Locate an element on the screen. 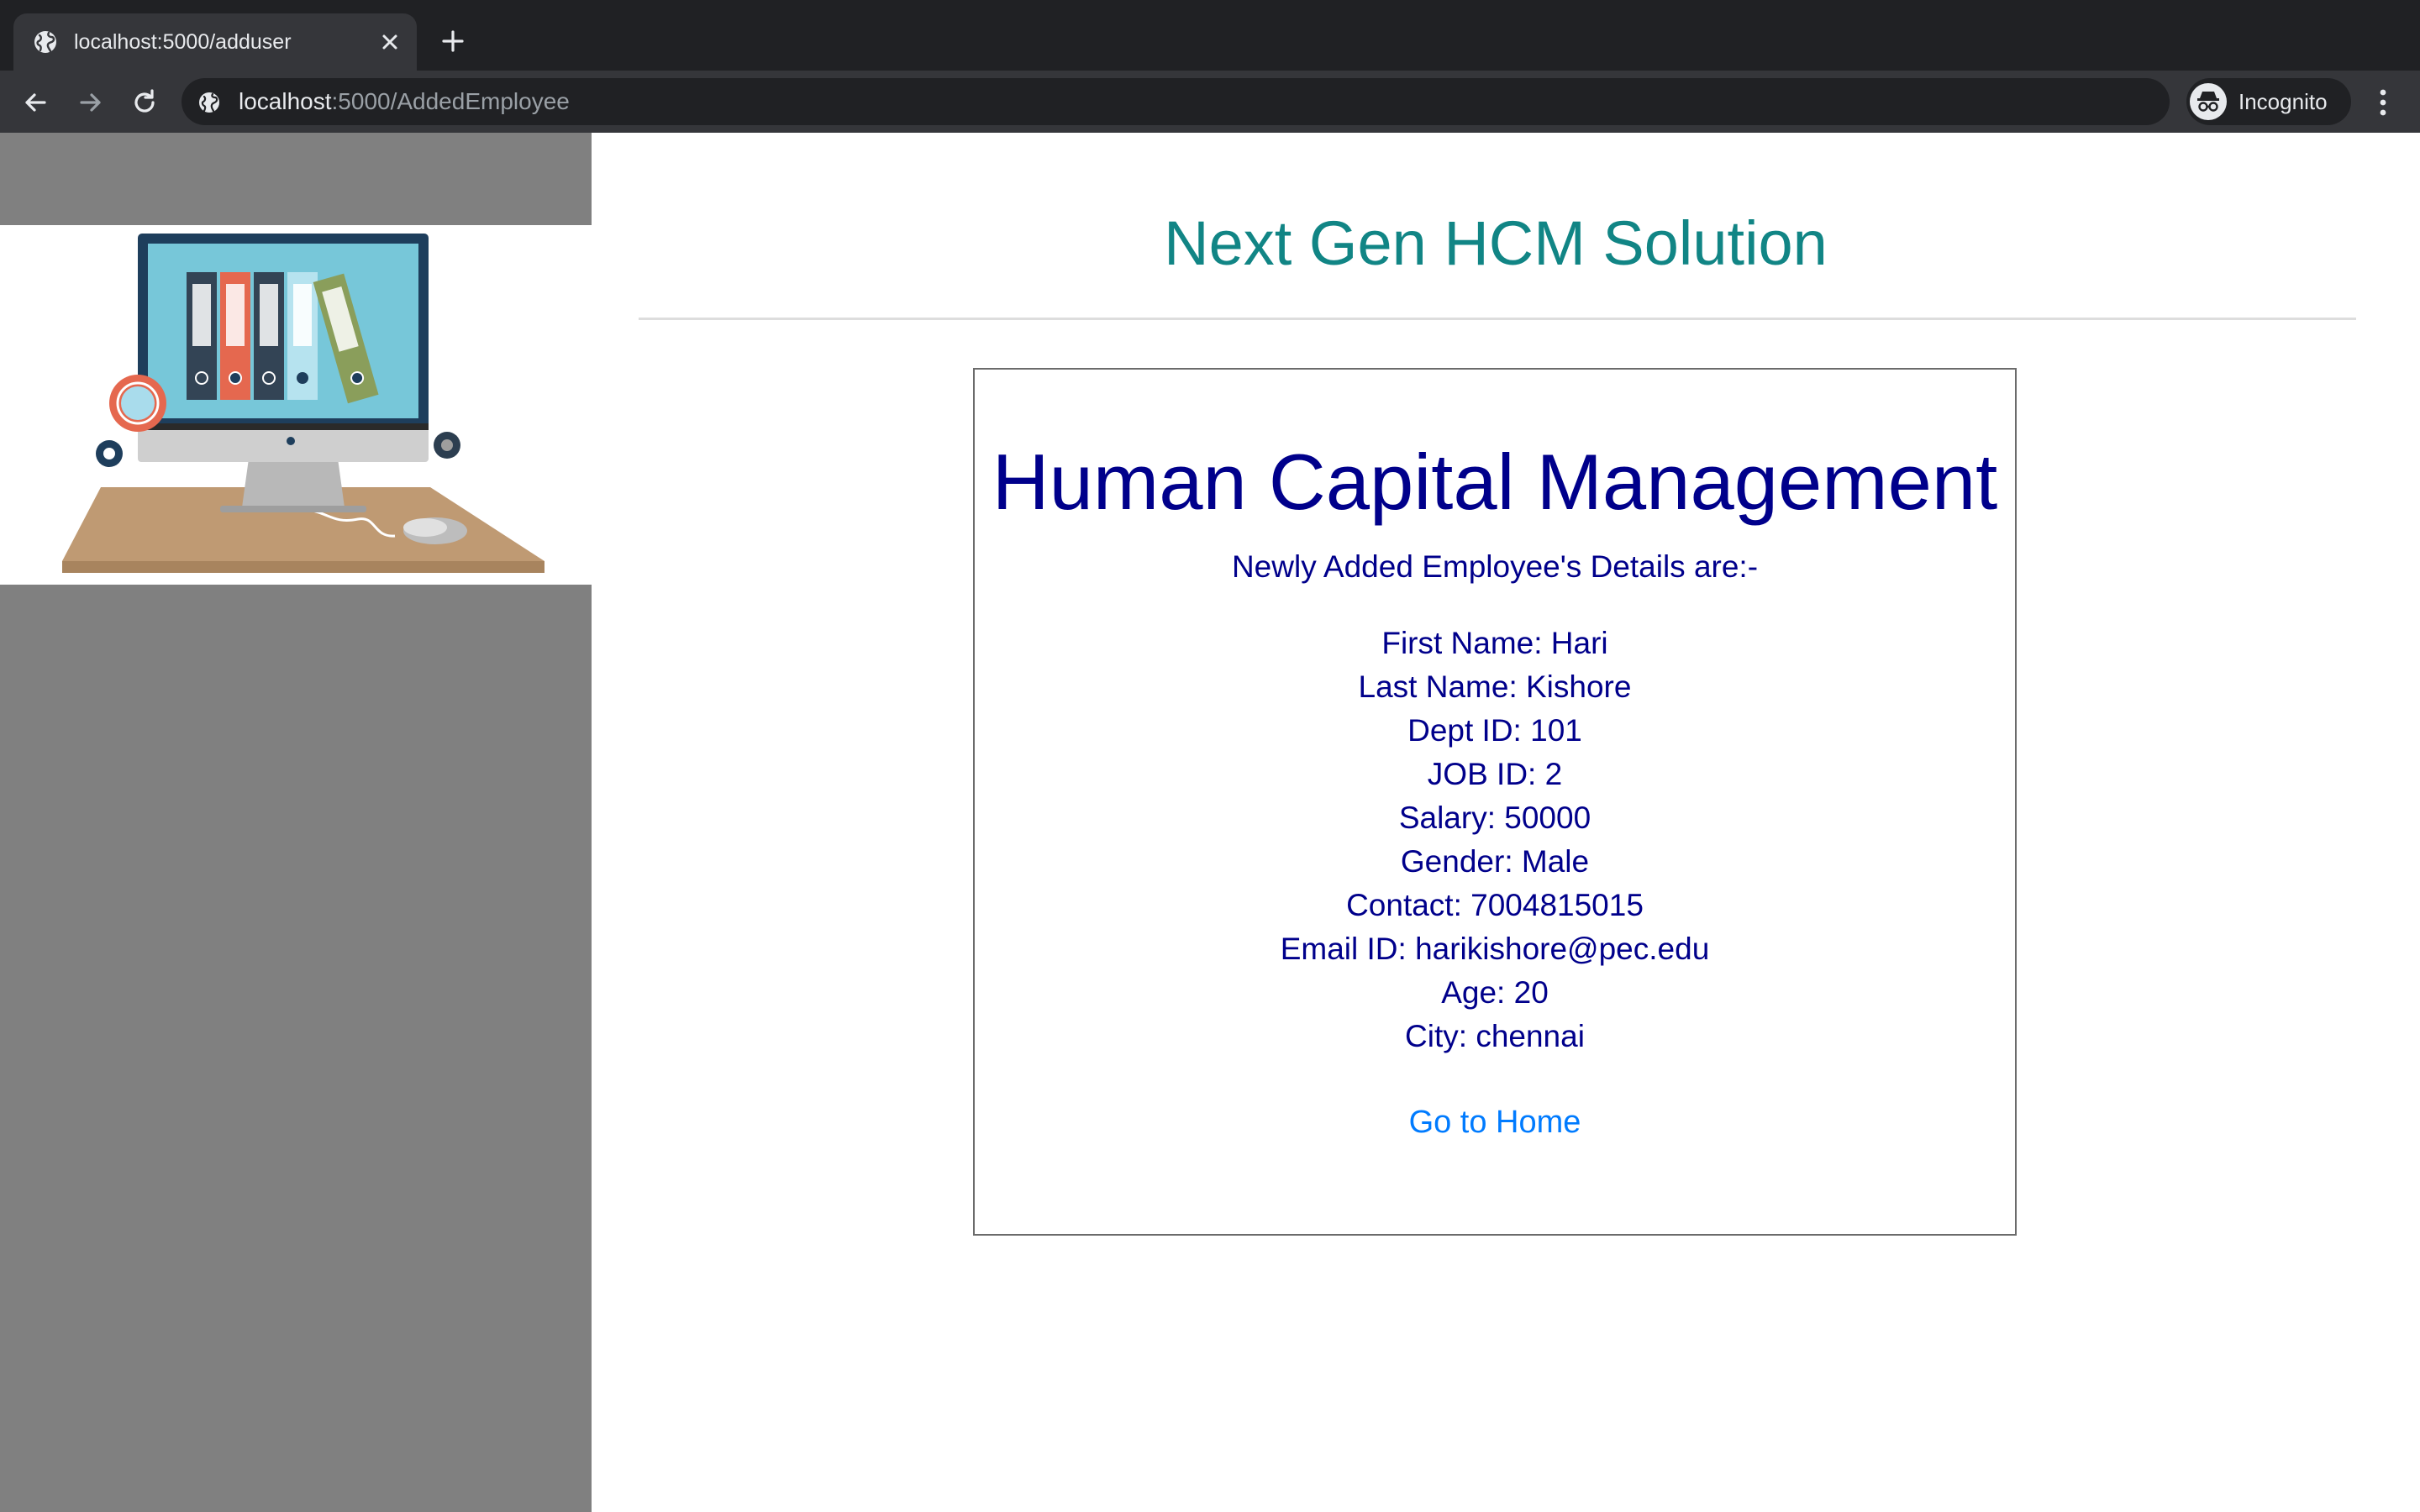  url-path: :5000/AddedEmployee is located at coordinates (450, 101).